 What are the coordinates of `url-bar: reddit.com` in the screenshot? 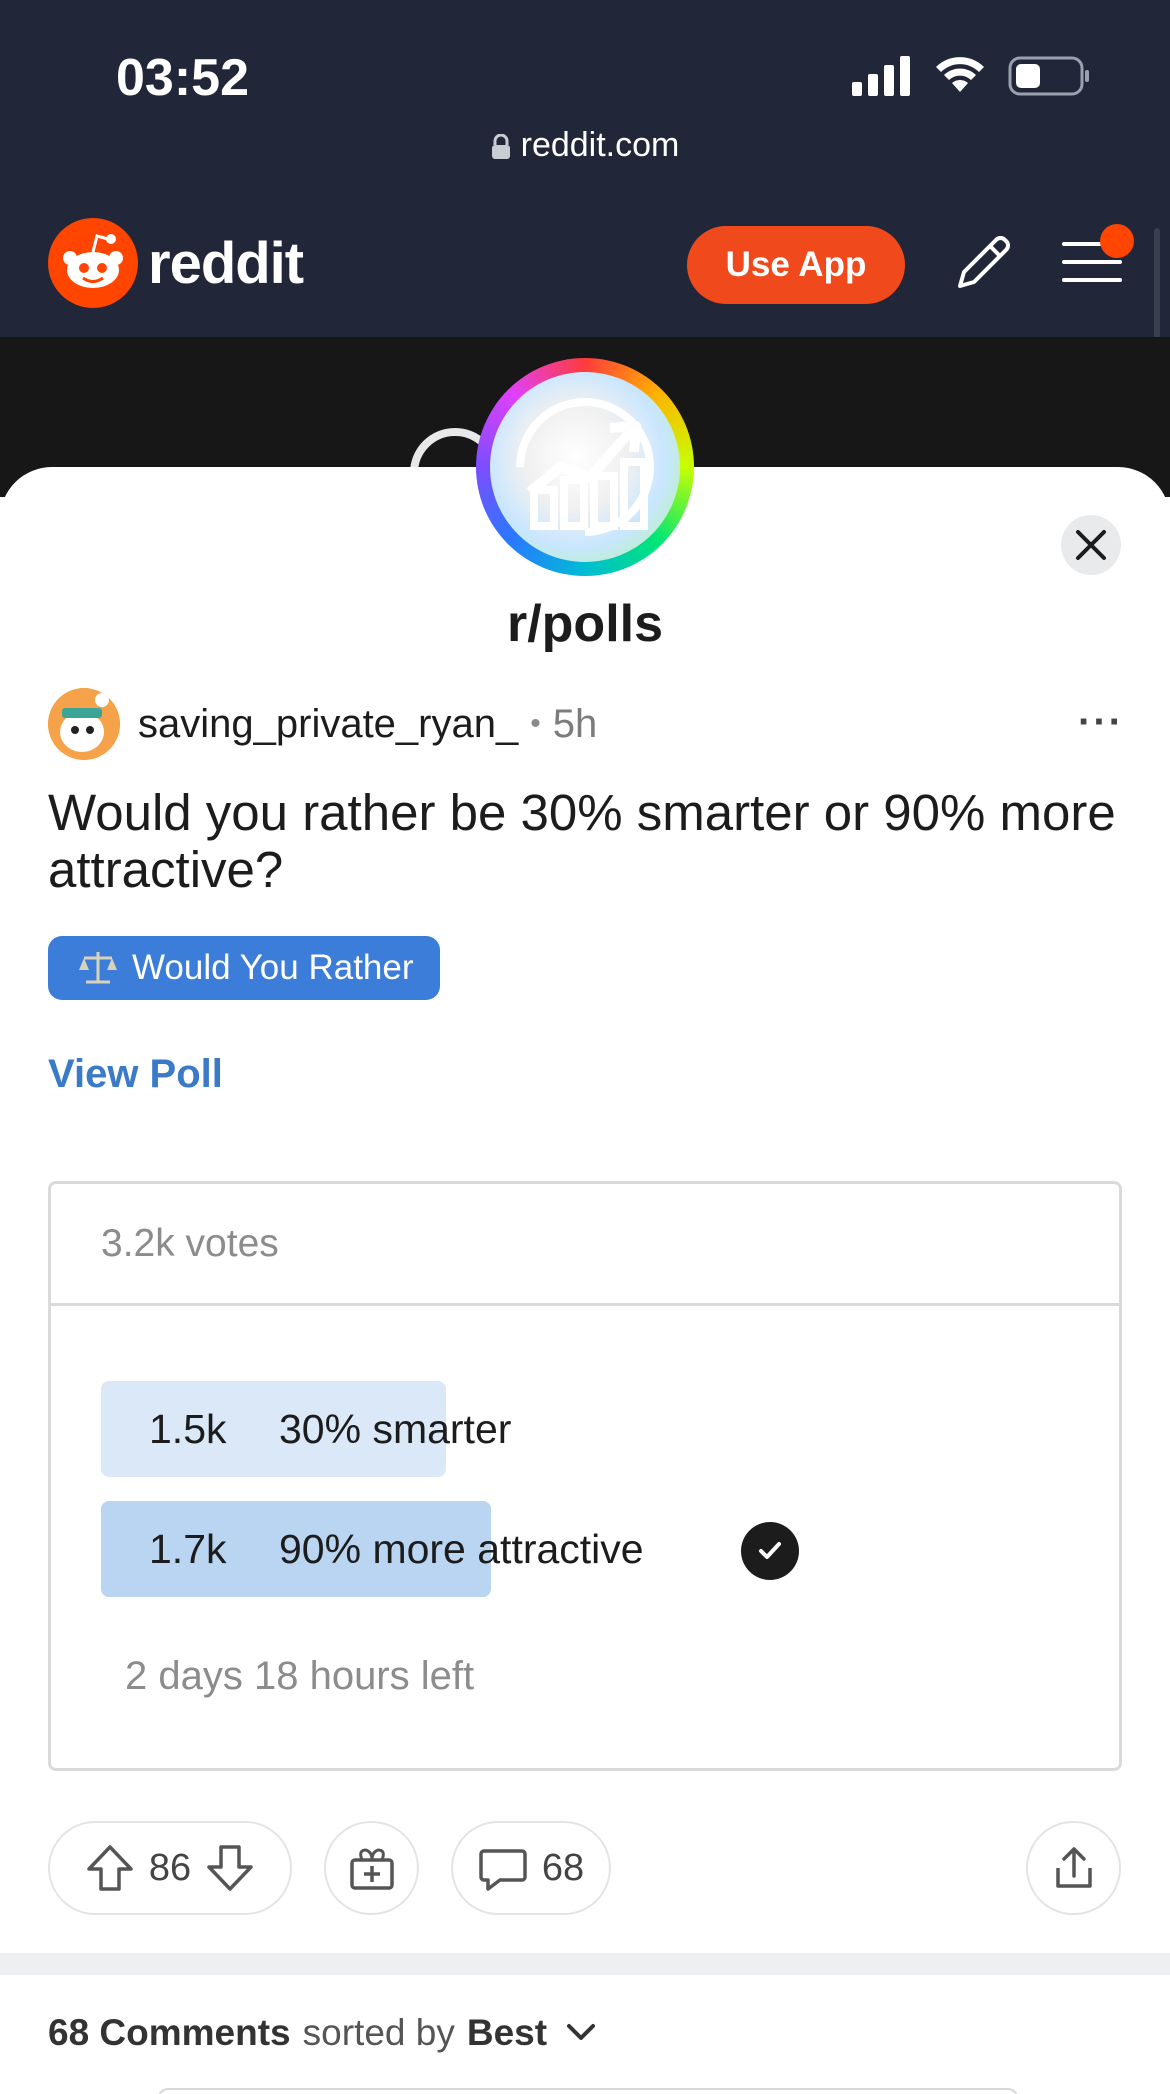 It's located at (585, 145).